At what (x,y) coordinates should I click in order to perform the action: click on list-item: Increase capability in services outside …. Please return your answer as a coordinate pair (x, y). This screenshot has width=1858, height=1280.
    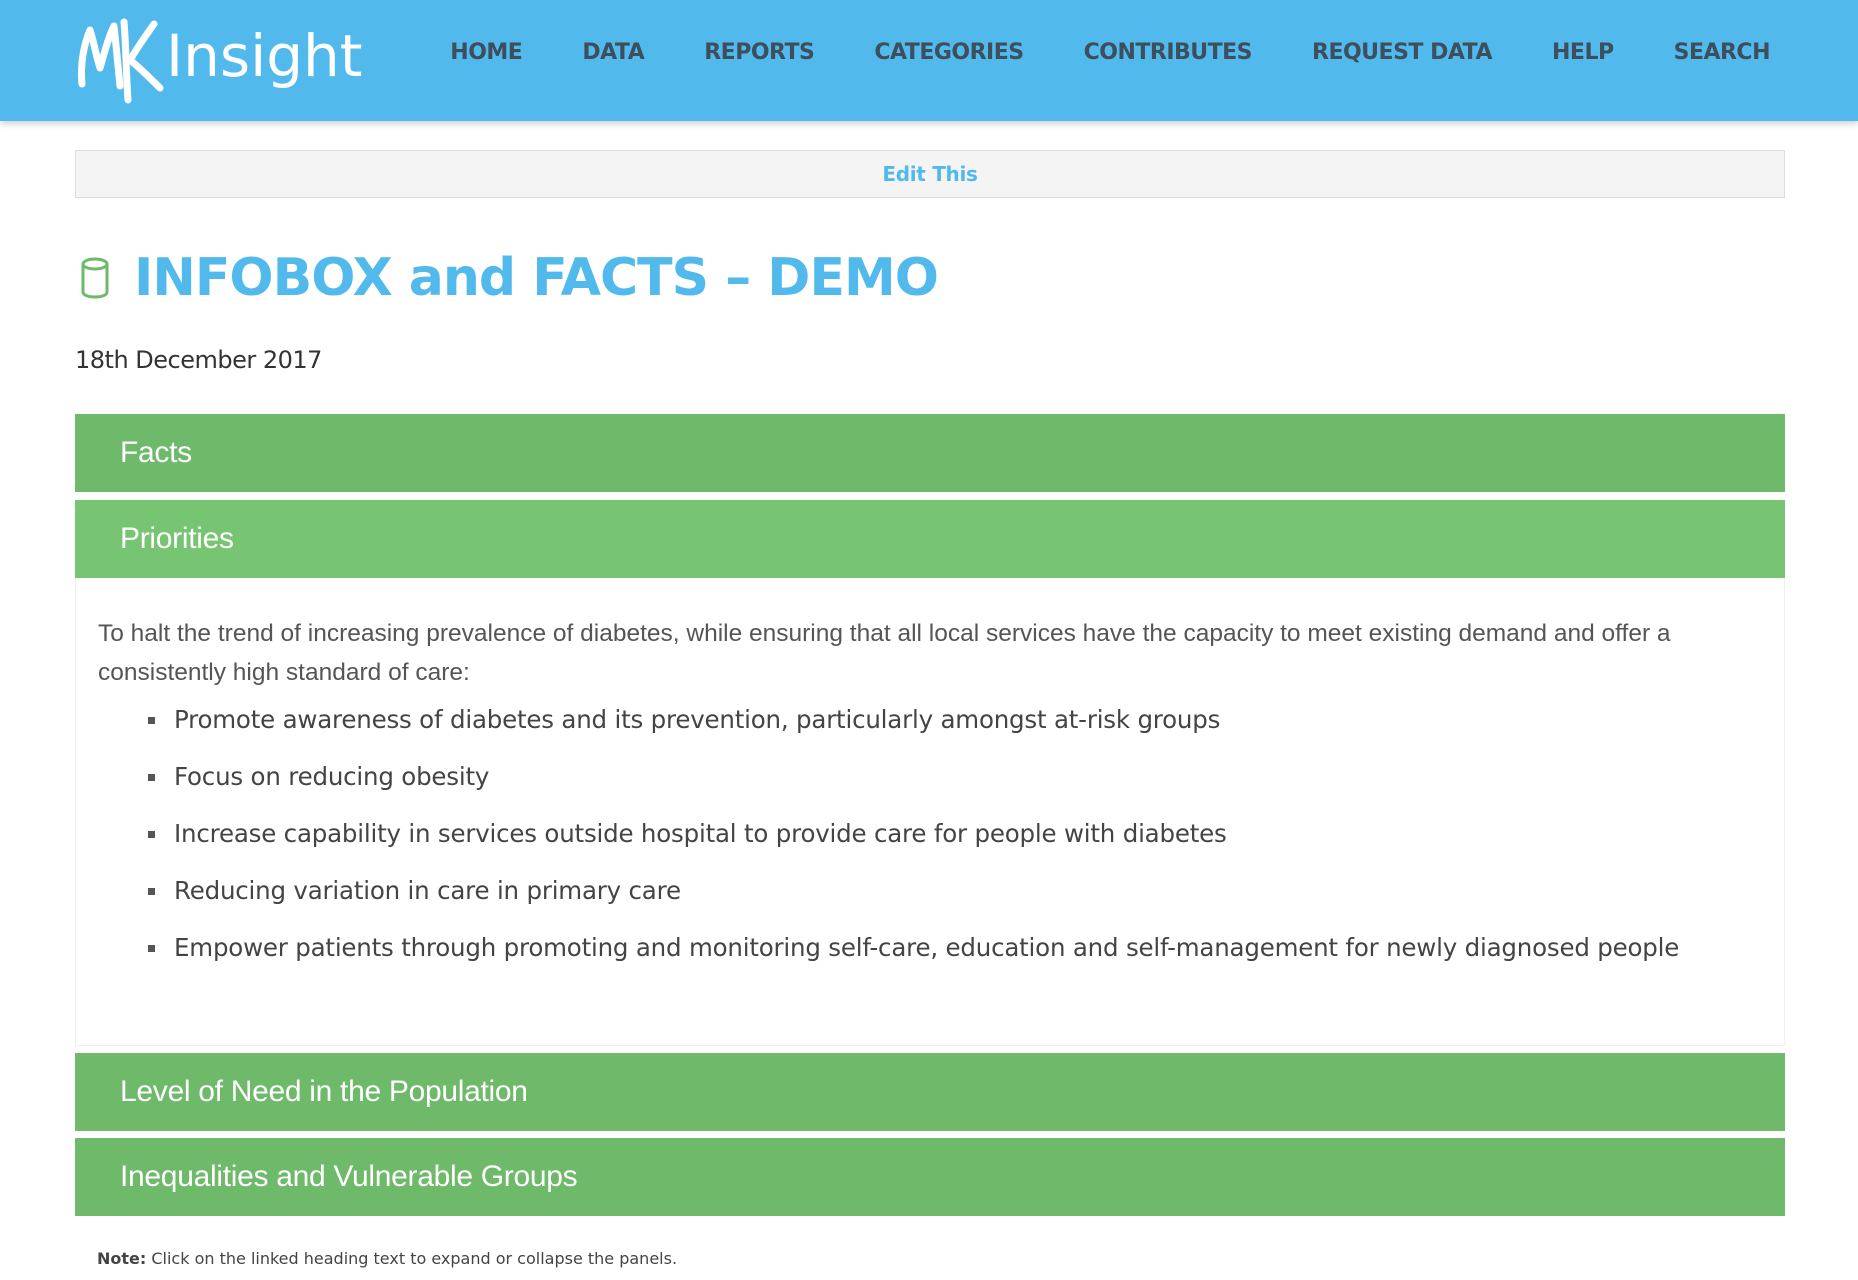
    Looking at the image, I should click on (913, 842).